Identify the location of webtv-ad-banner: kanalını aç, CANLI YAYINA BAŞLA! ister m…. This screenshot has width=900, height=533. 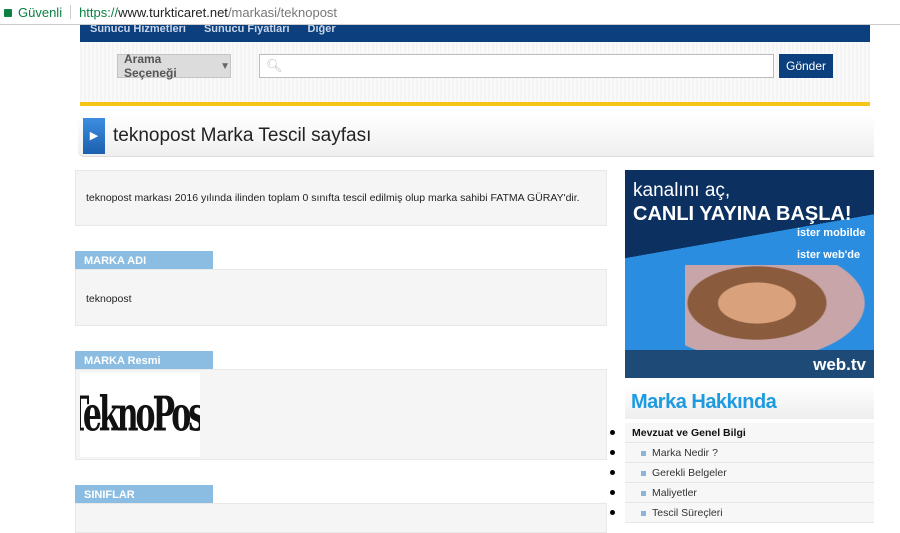
(749, 274).